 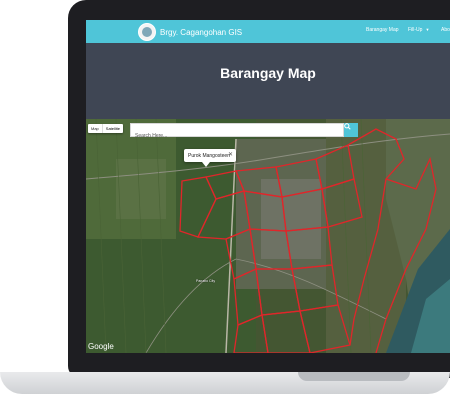 What do you see at coordinates (347, 126) in the screenshot?
I see `search-icon` at bounding box center [347, 126].